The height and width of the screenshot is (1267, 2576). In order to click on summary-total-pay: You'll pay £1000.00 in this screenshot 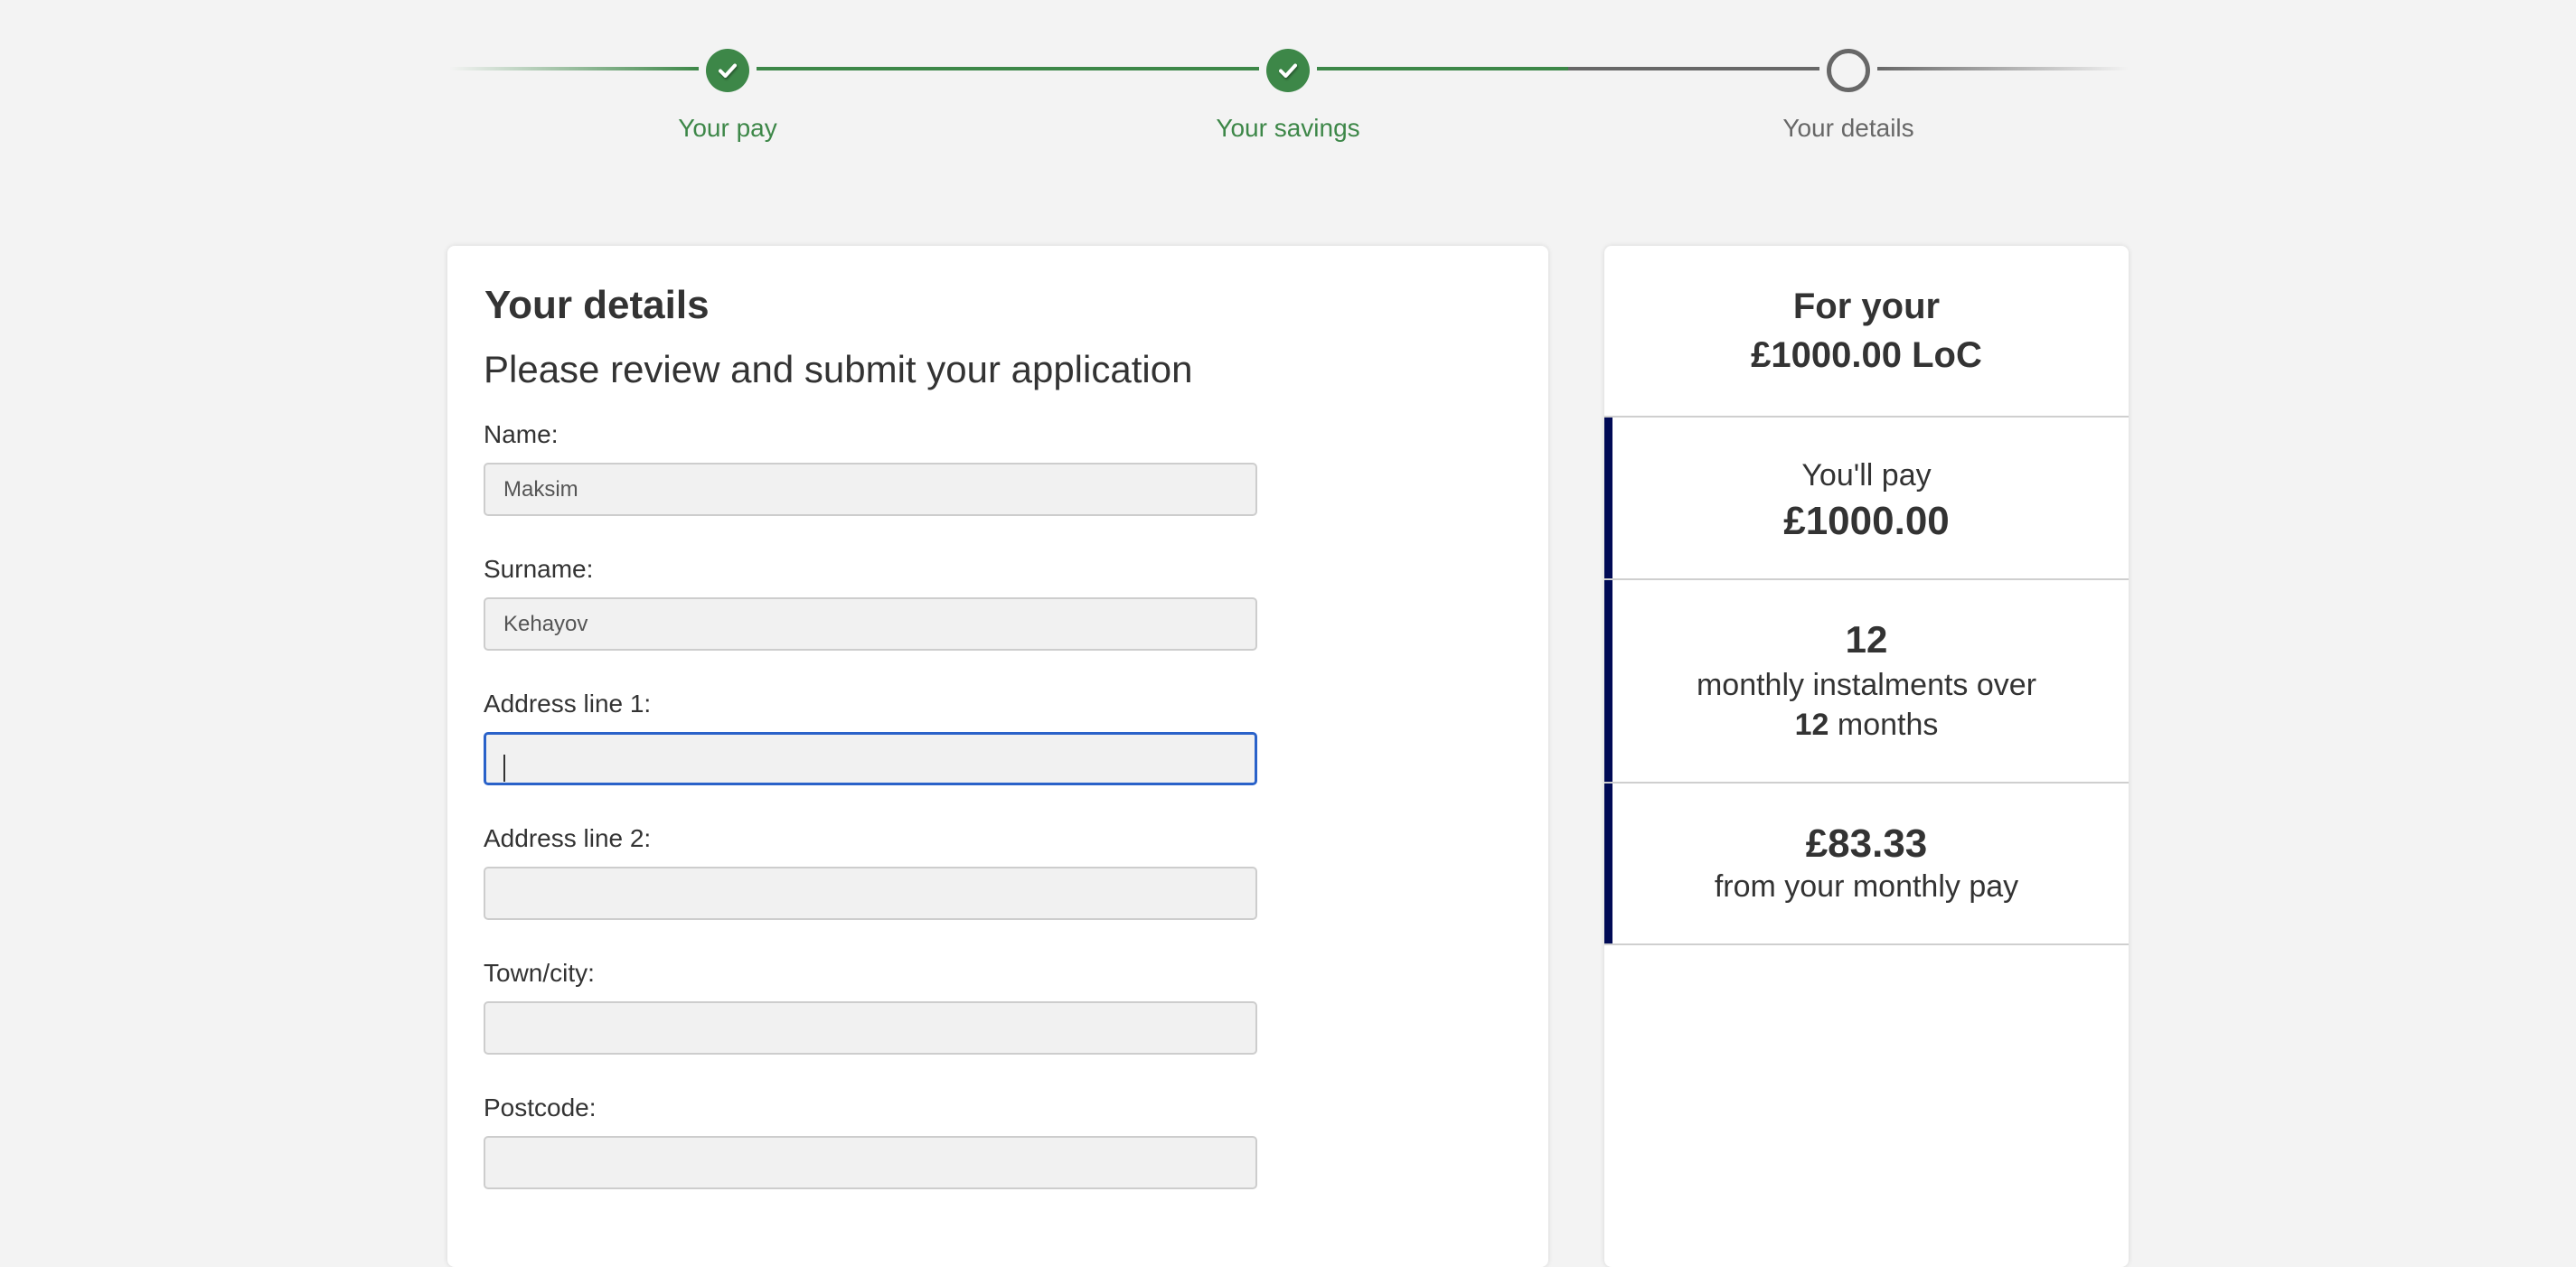, I will do `click(1867, 499)`.